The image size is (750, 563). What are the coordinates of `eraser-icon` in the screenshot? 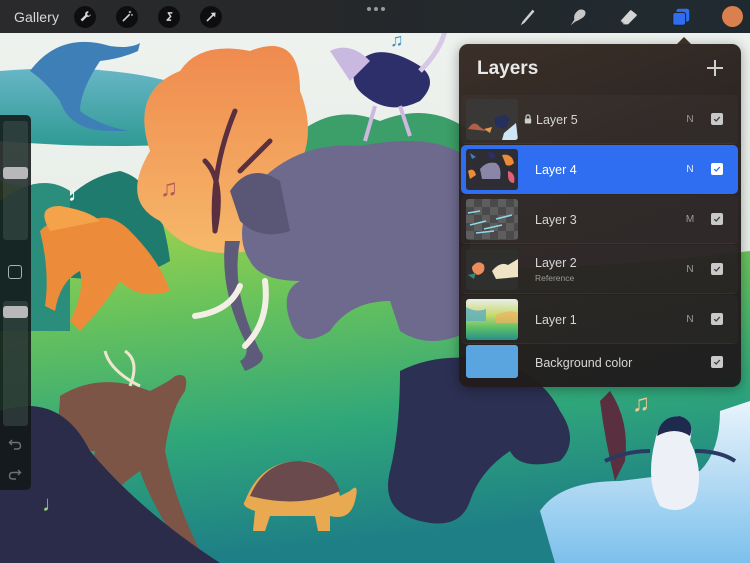 It's located at (628, 17).